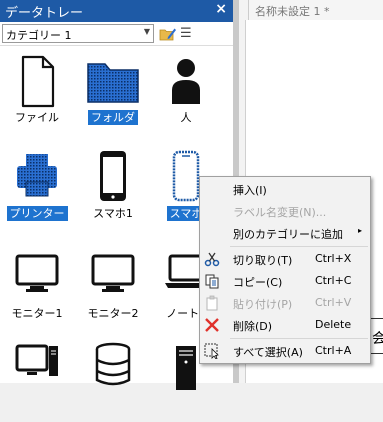 Image resolution: width=383 pixels, height=422 pixels. What do you see at coordinates (285, 259) in the screenshot?
I see `menu-item-cut: 切り取り(T) Ctrl+X` at bounding box center [285, 259].